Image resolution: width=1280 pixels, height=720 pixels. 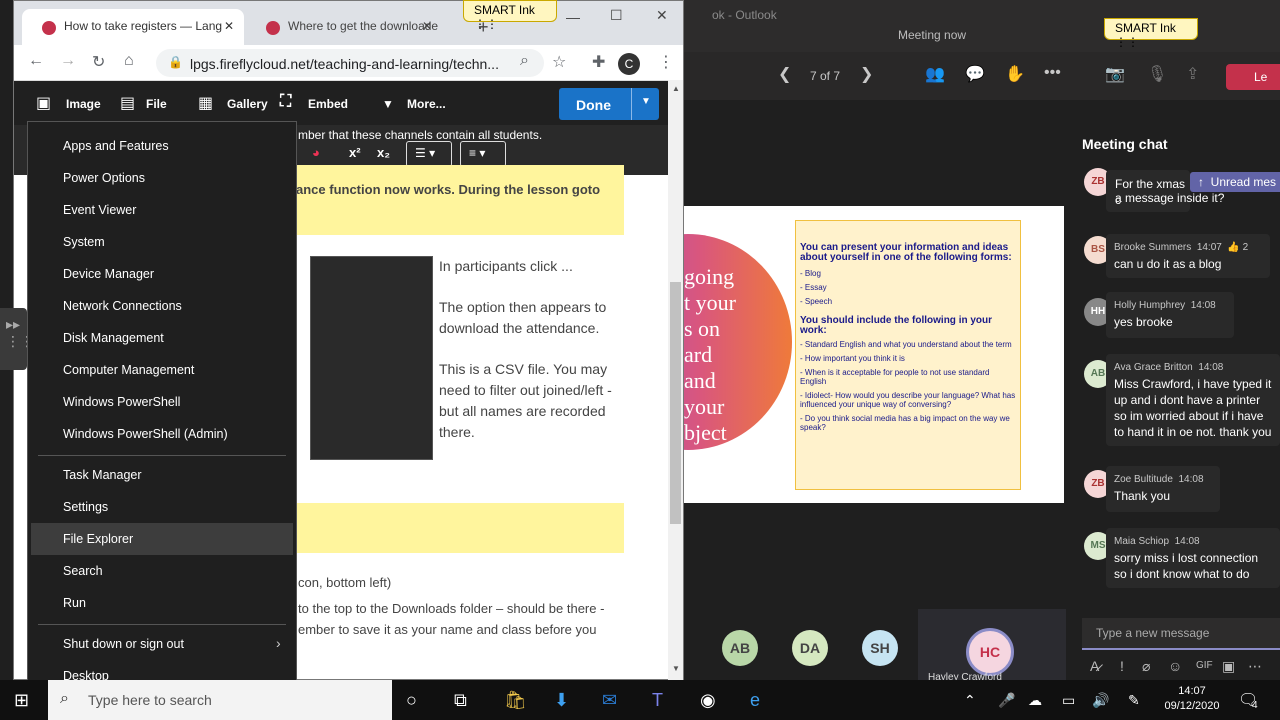 I want to click on embed-icon: ⛶, so click(x=285, y=102).